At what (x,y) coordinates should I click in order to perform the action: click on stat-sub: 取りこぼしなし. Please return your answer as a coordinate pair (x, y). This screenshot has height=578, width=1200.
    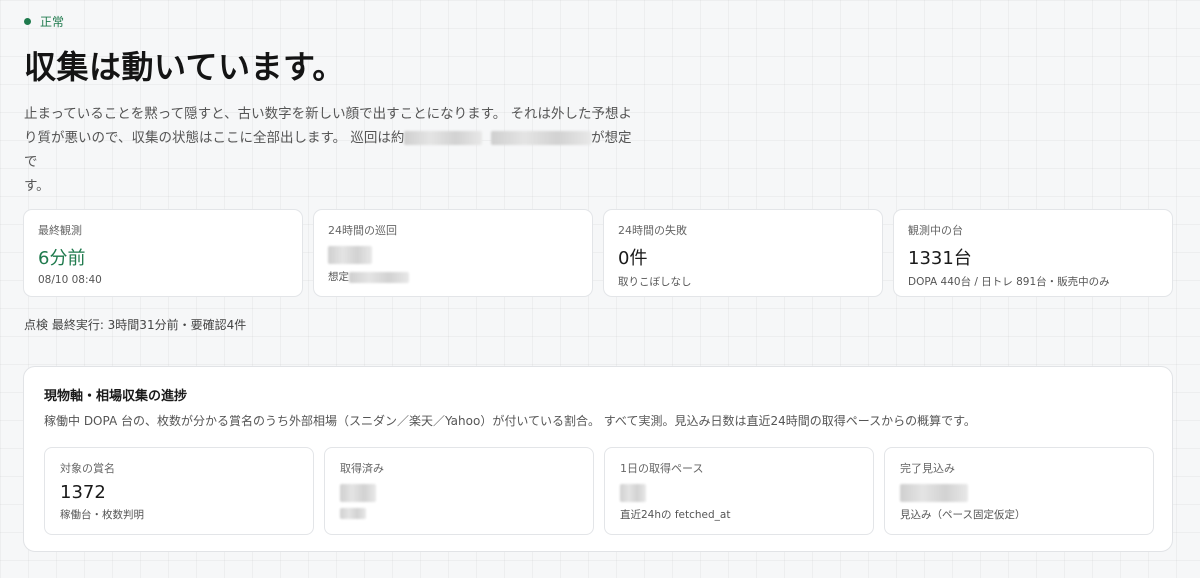
    Looking at the image, I should click on (655, 282).